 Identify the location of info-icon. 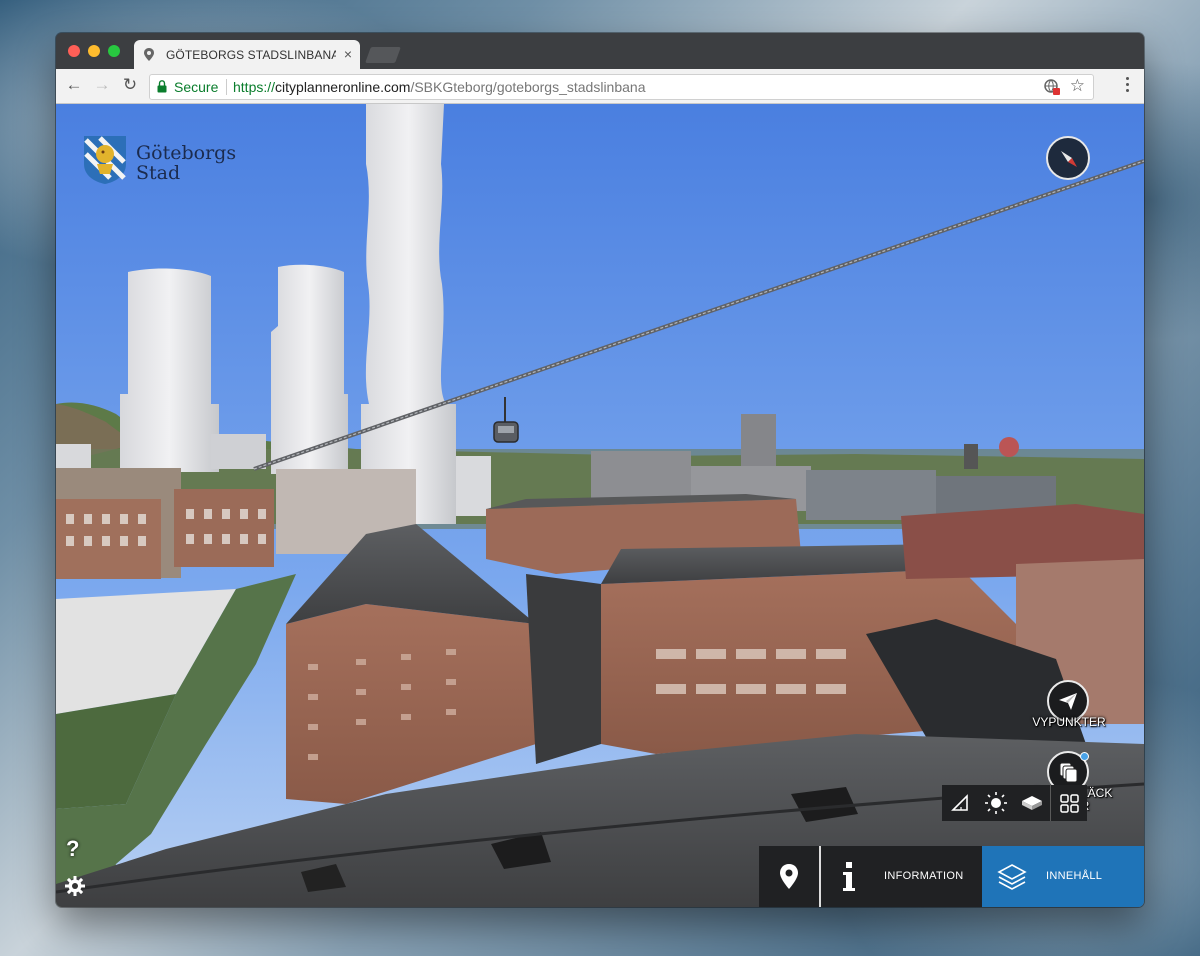
(849, 876).